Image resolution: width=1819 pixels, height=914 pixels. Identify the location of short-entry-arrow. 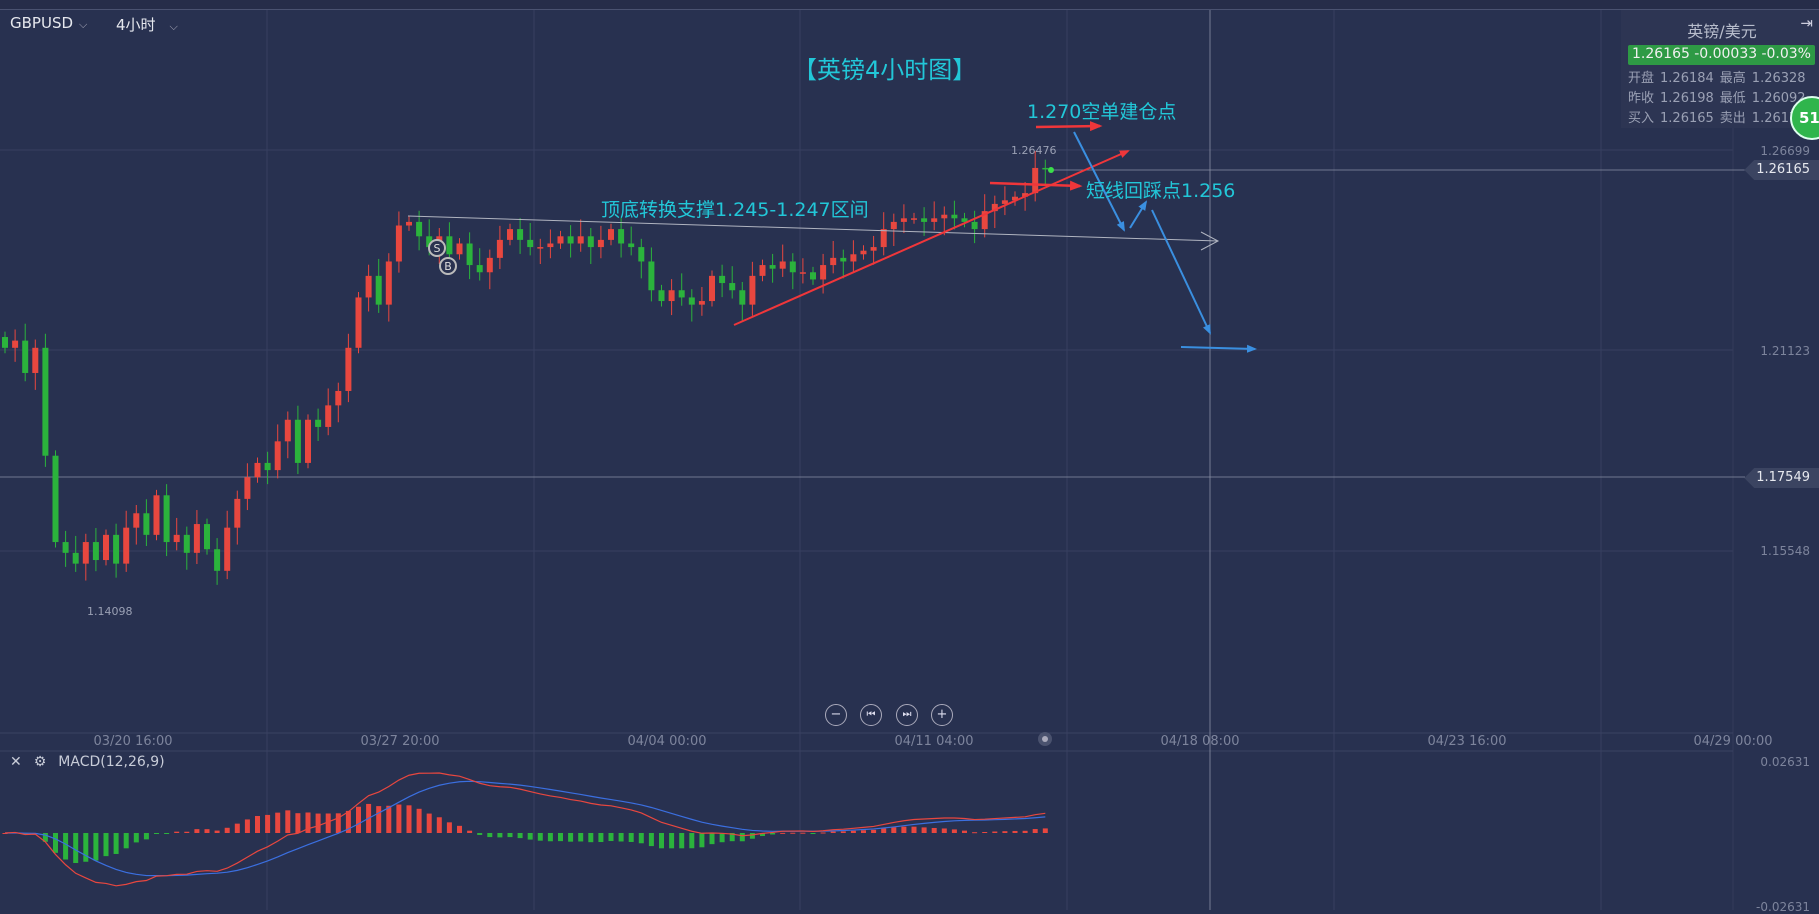
(1069, 126).